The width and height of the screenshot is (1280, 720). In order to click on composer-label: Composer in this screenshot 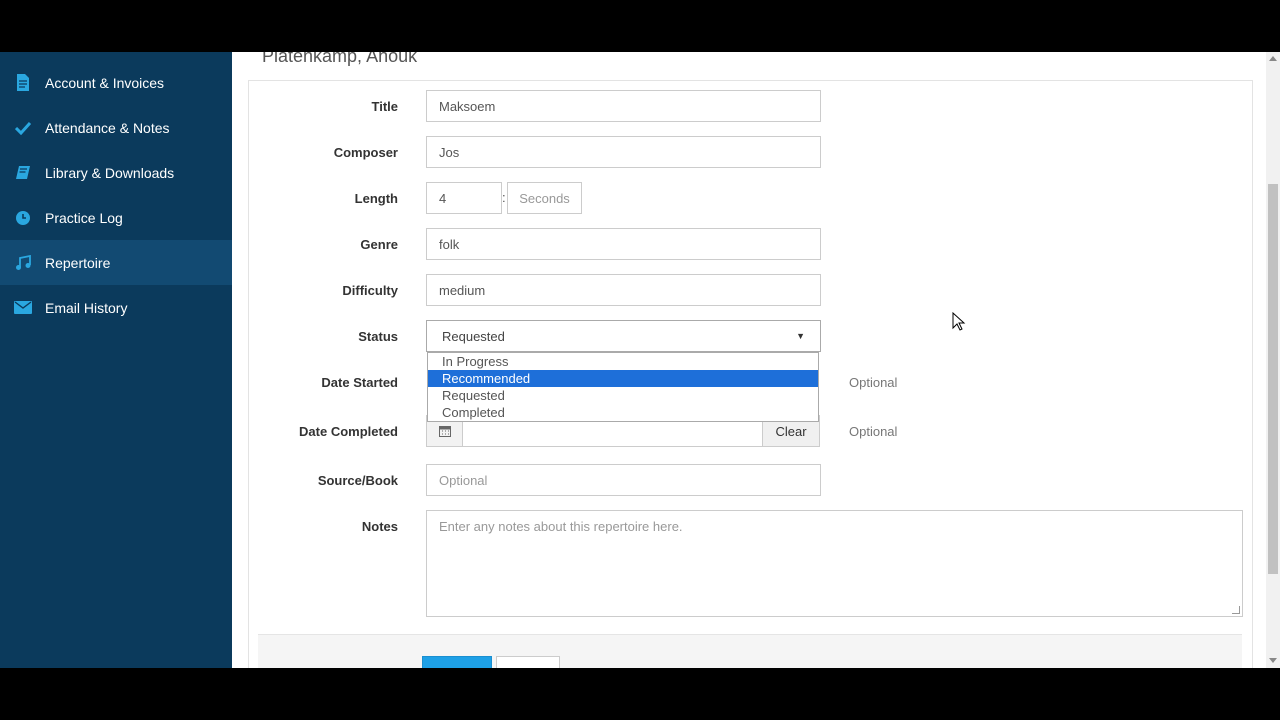, I will do `click(365, 152)`.